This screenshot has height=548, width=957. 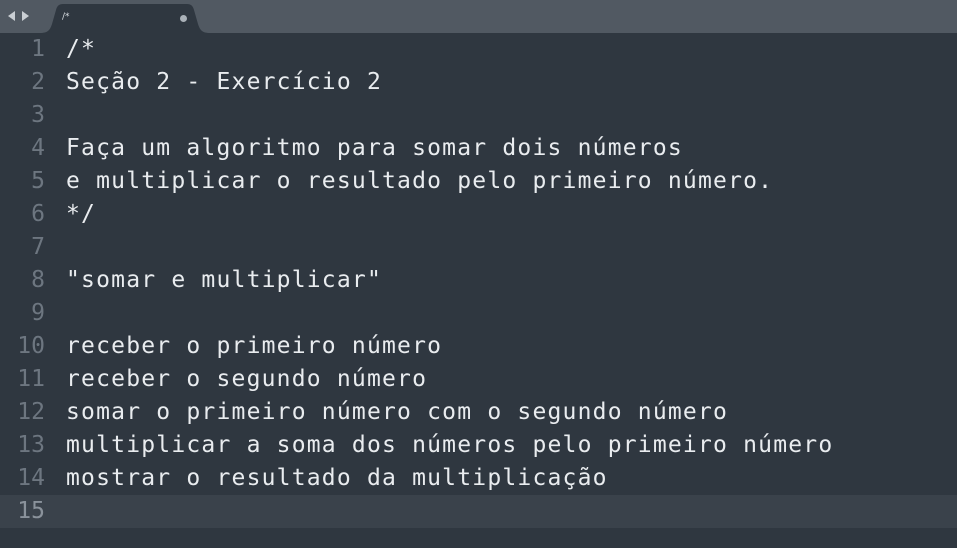 I want to click on line-number: 3, so click(x=38, y=115).